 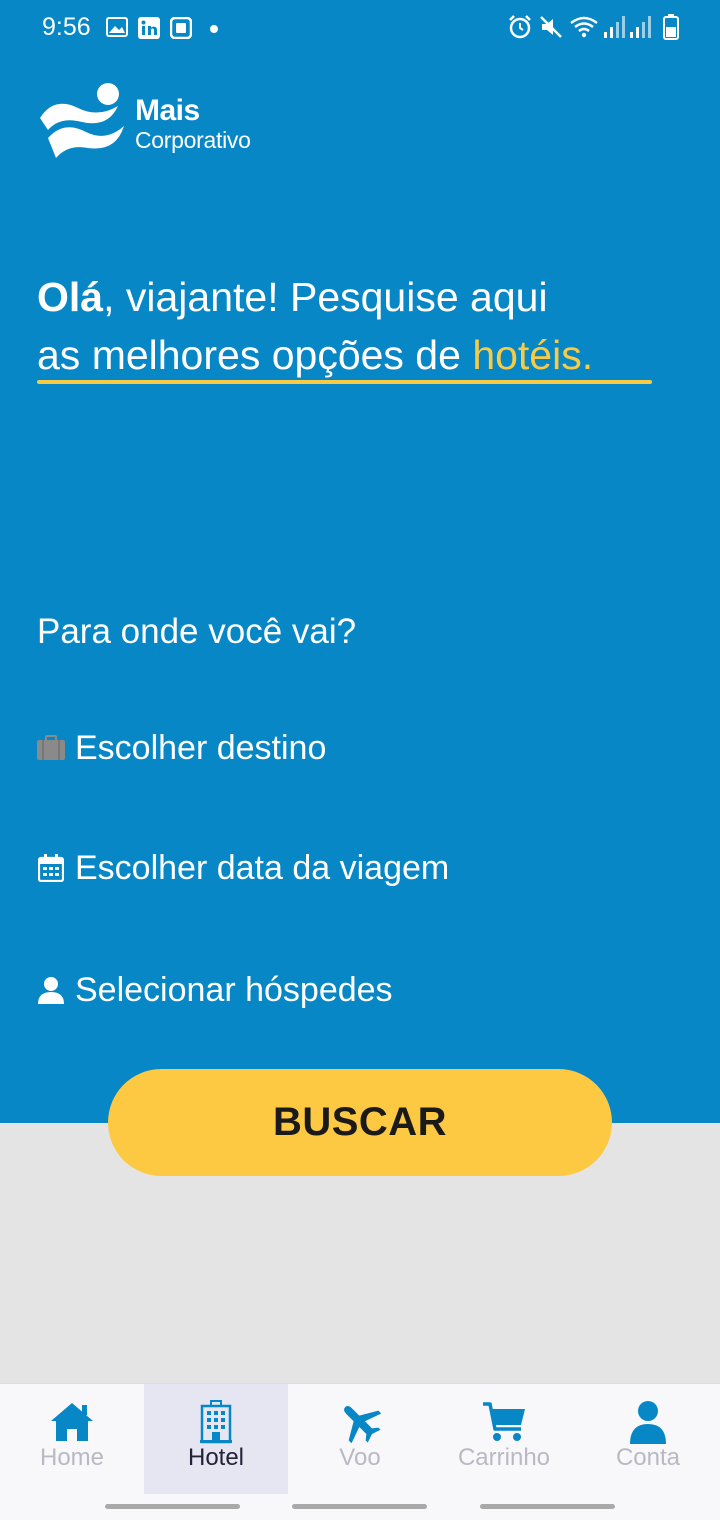 I want to click on alarm-icon, so click(x=520, y=27).